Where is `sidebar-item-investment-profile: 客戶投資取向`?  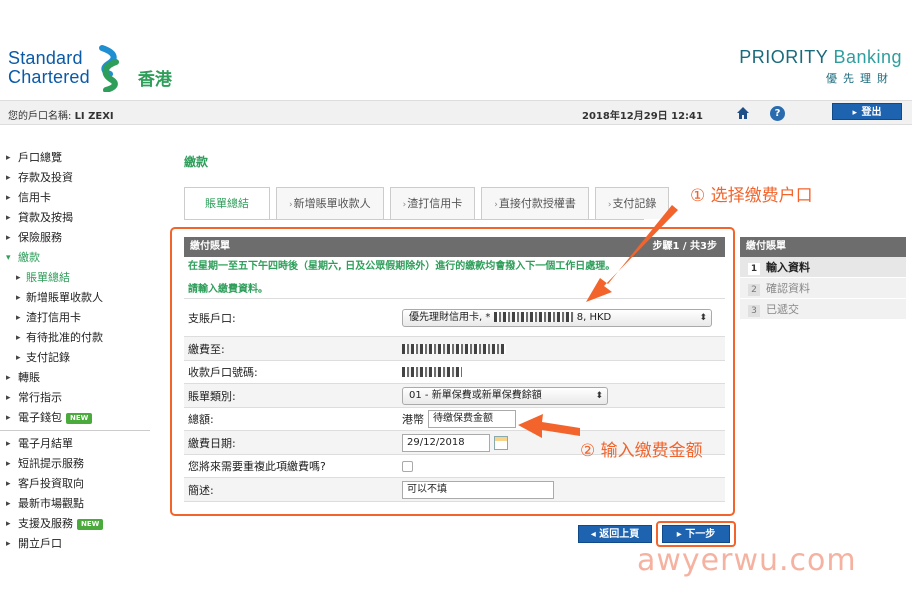 sidebar-item-investment-profile: 客戶投資取向 is located at coordinates (80, 484).